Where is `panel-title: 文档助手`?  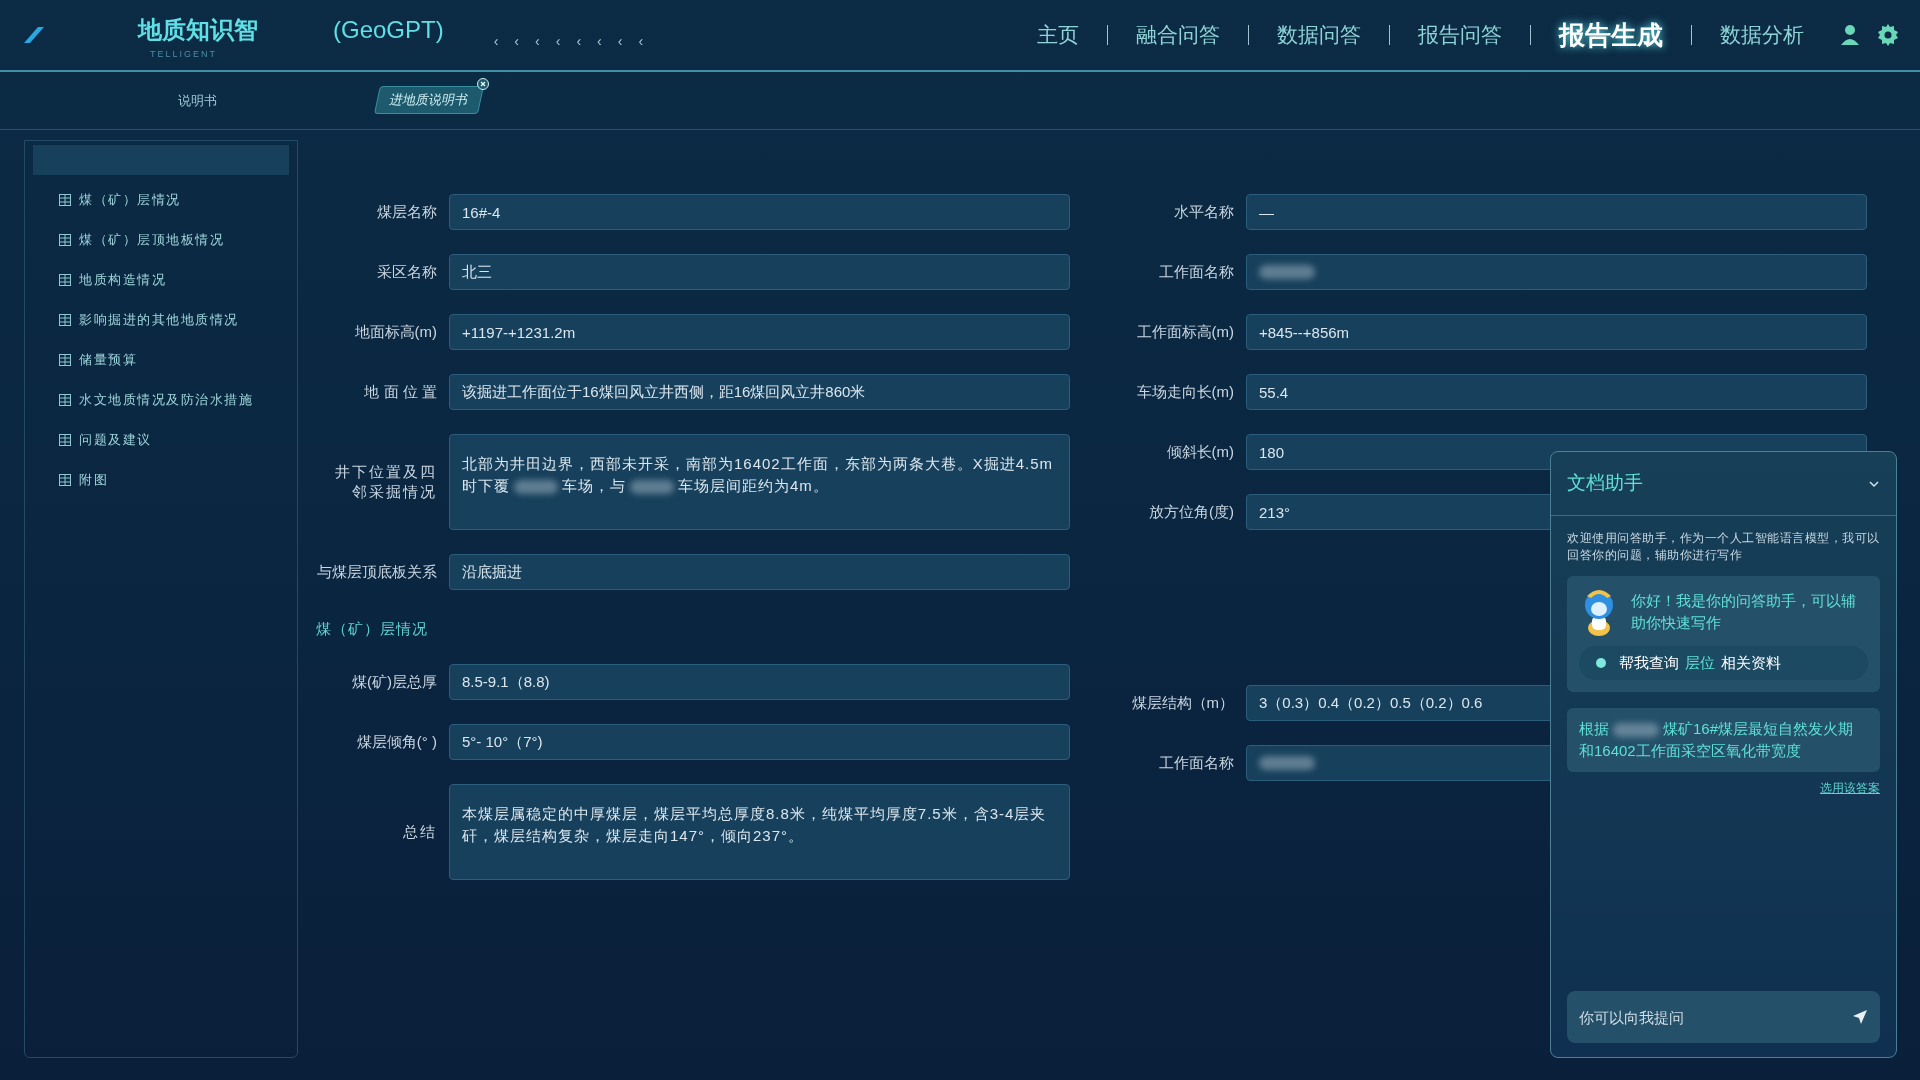 panel-title: 文档助手 is located at coordinates (1605, 483).